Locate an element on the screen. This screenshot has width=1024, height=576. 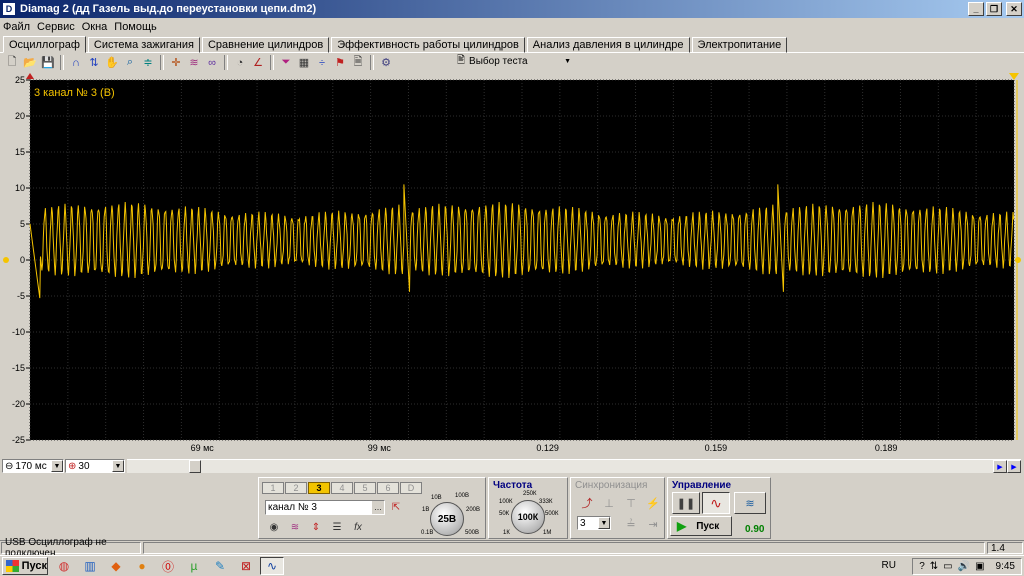
sync-channel-combo: 3 ▼ is located at coordinates (594, 523).